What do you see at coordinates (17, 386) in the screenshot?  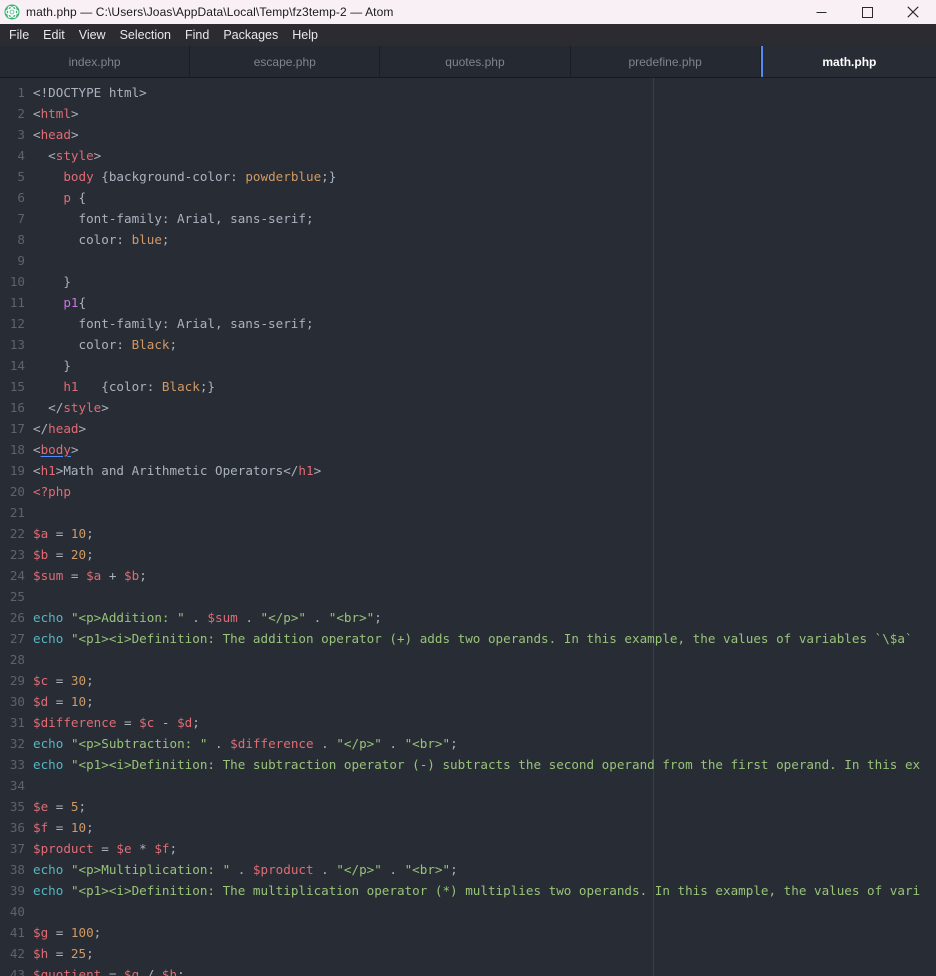 I see `line-number: 15` at bounding box center [17, 386].